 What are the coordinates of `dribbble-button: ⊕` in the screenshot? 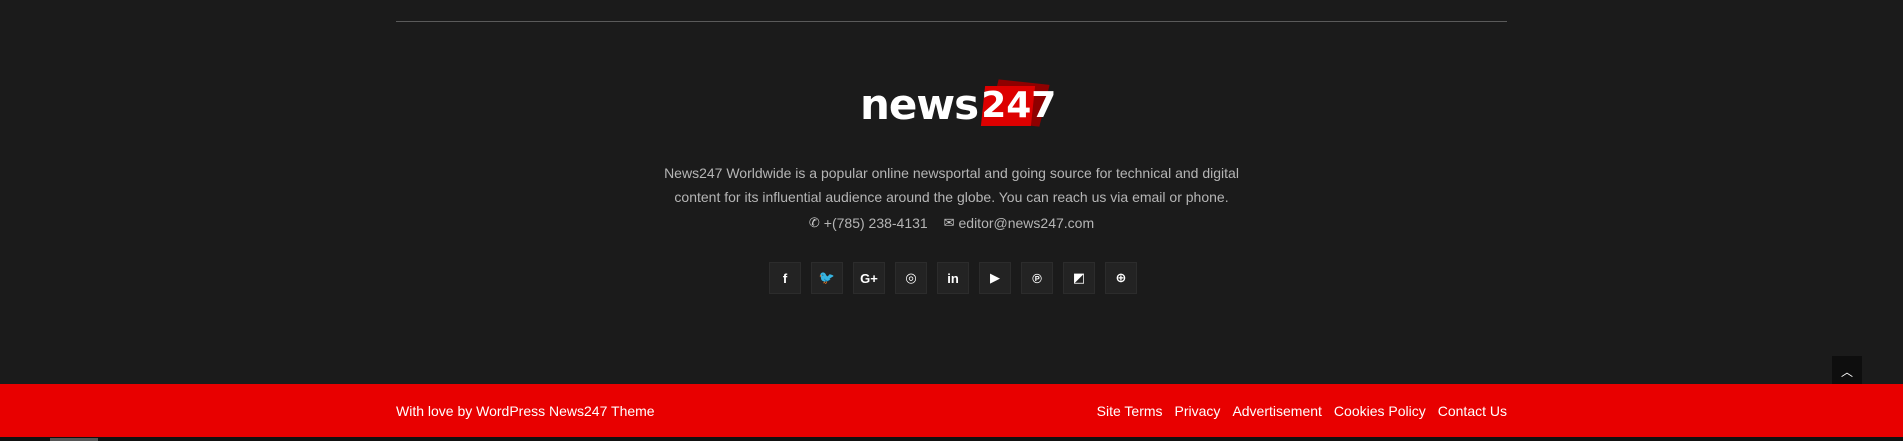 It's located at (1121, 278).